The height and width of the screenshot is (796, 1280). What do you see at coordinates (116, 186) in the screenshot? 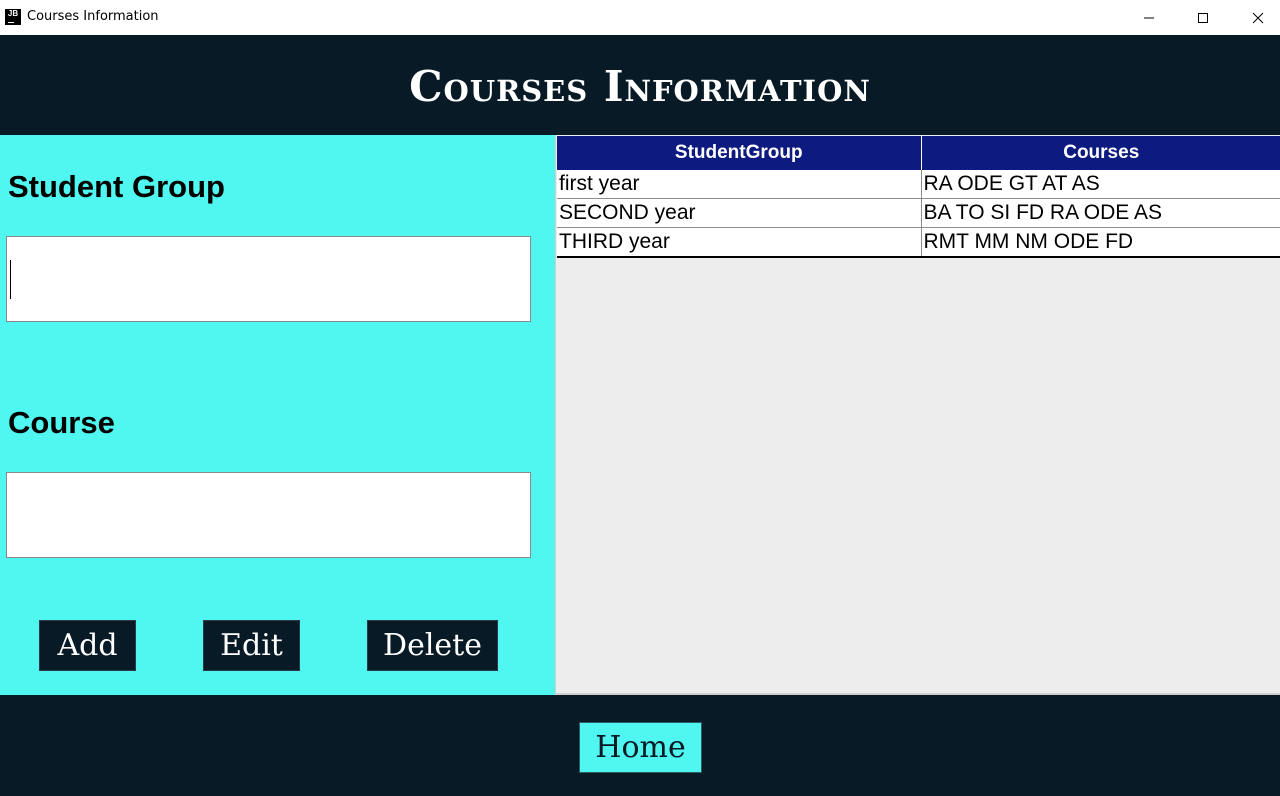
I see `student-group-label: Student Group` at bounding box center [116, 186].